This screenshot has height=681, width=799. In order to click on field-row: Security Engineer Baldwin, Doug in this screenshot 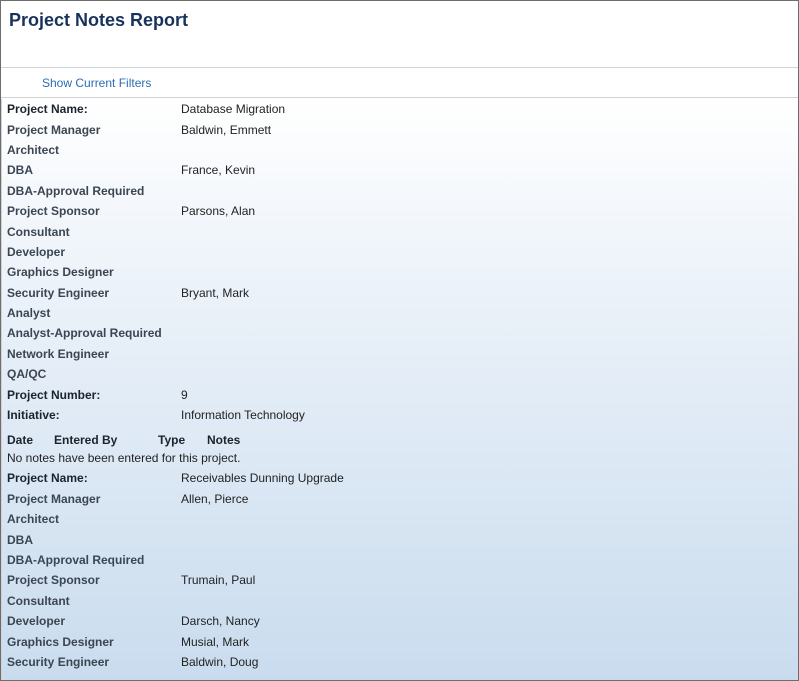, I will do `click(402, 662)`.